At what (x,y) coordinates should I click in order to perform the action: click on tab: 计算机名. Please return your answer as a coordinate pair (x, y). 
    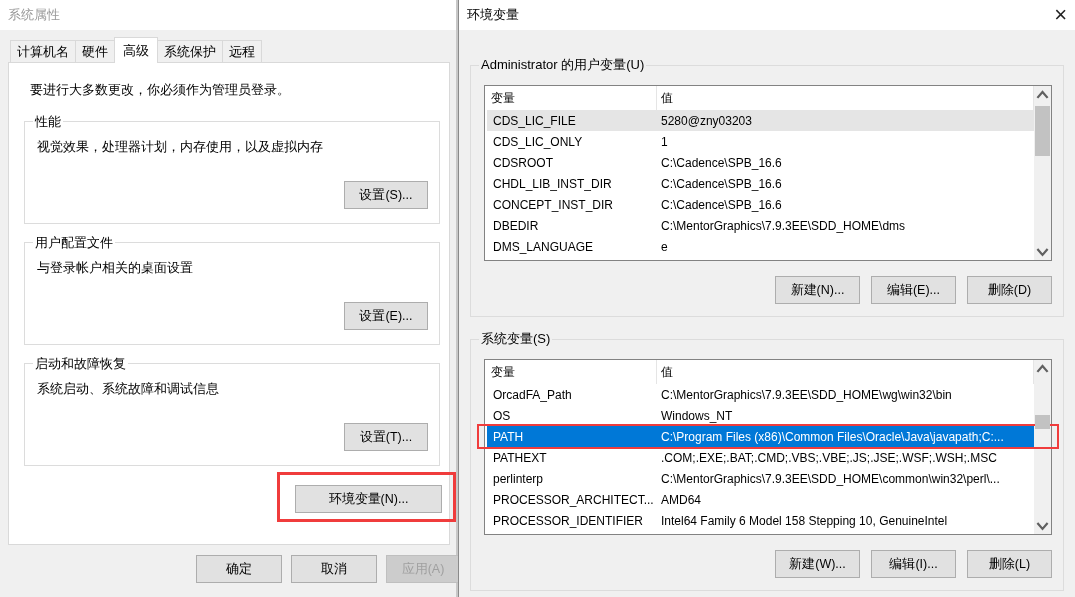
    Looking at the image, I should click on (43, 51).